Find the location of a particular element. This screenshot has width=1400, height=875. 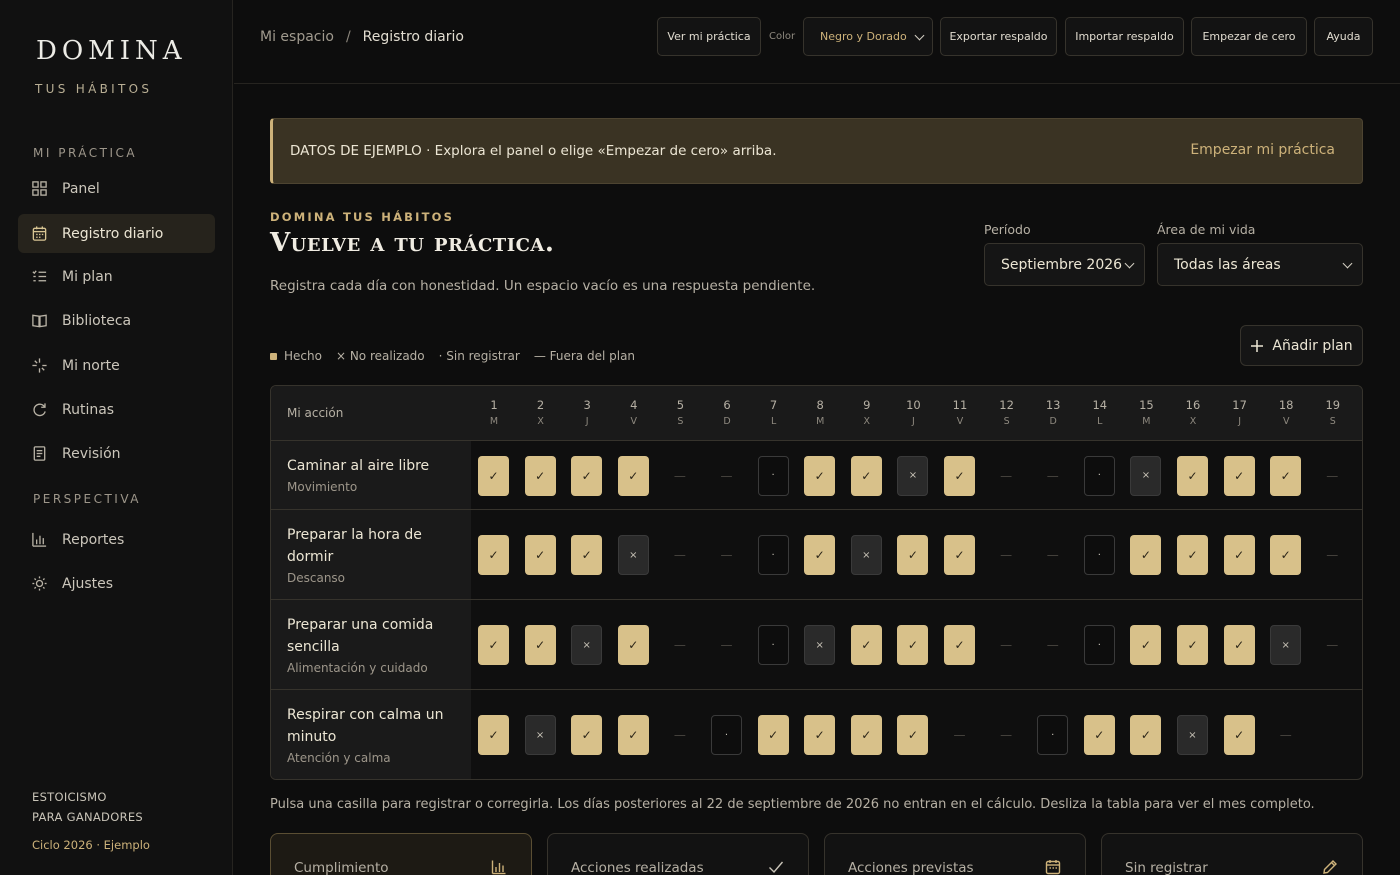

sidebar-item-mi-plan: Mi plan is located at coordinates (116, 276).